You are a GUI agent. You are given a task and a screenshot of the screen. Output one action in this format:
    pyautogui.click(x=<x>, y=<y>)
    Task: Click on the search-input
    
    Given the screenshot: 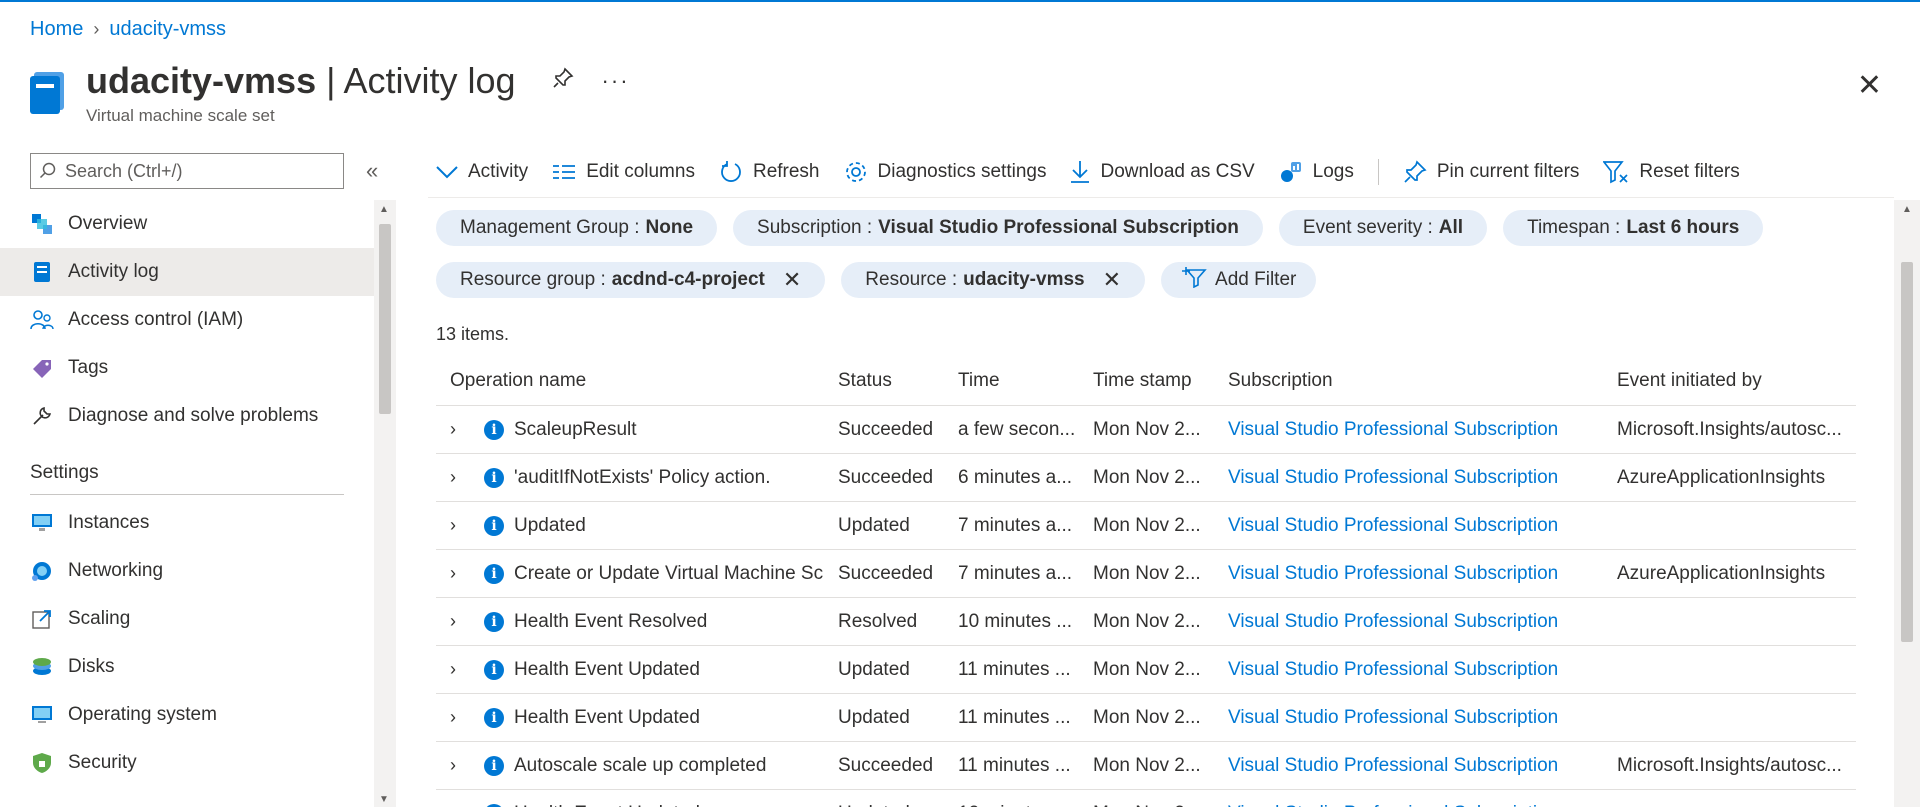 What is the action you would take?
    pyautogui.click(x=195, y=171)
    